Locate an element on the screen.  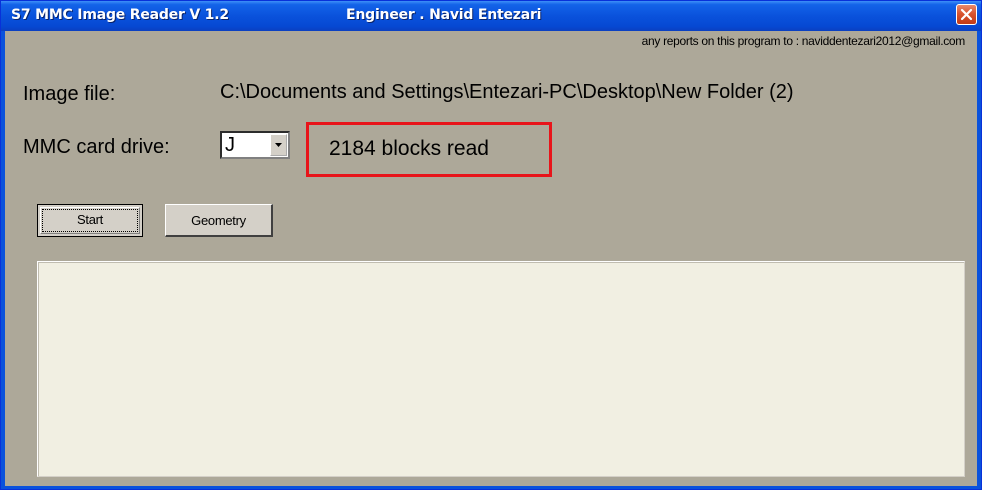
window-frame-right is located at coordinates (979, 260).